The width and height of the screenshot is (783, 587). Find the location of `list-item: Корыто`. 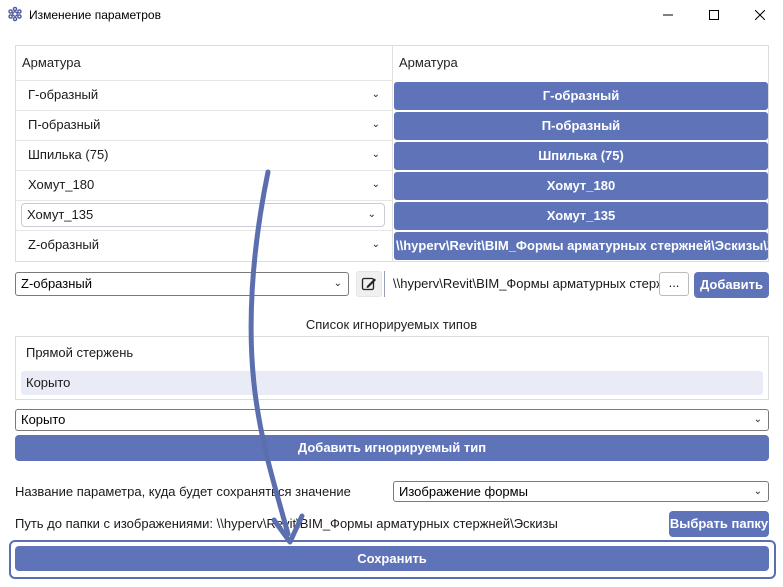

list-item: Корыто is located at coordinates (392, 383).